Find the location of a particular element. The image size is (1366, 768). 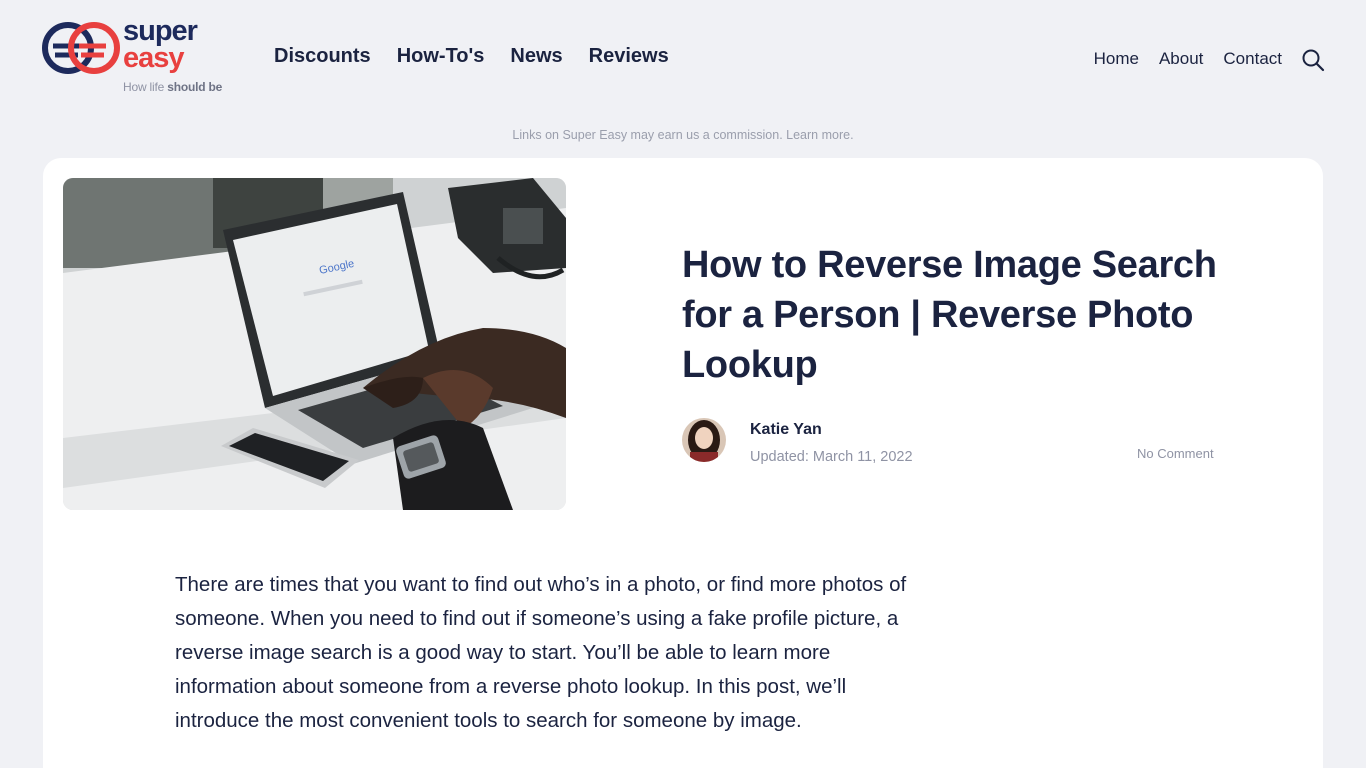

search-icon is located at coordinates (1313, 60).